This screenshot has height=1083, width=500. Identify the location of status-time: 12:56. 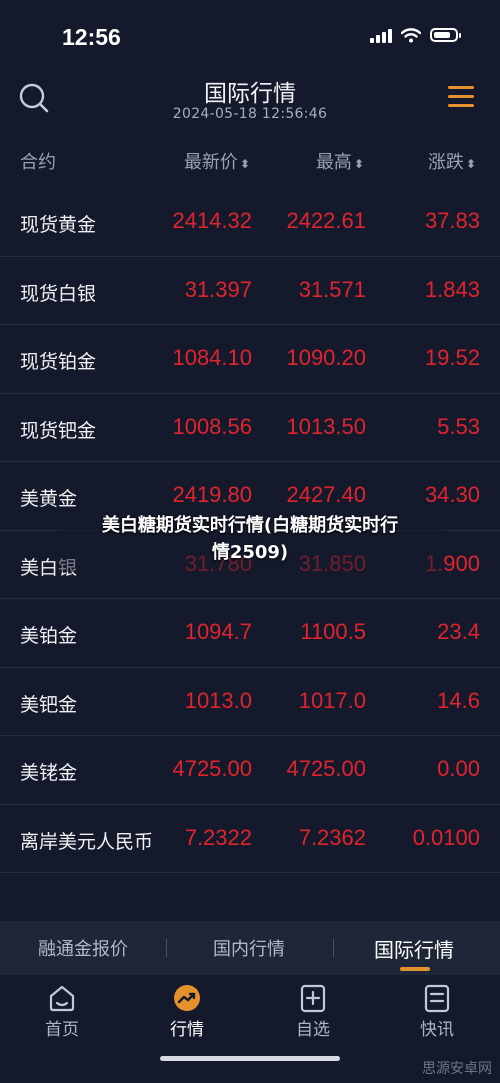
(91, 37).